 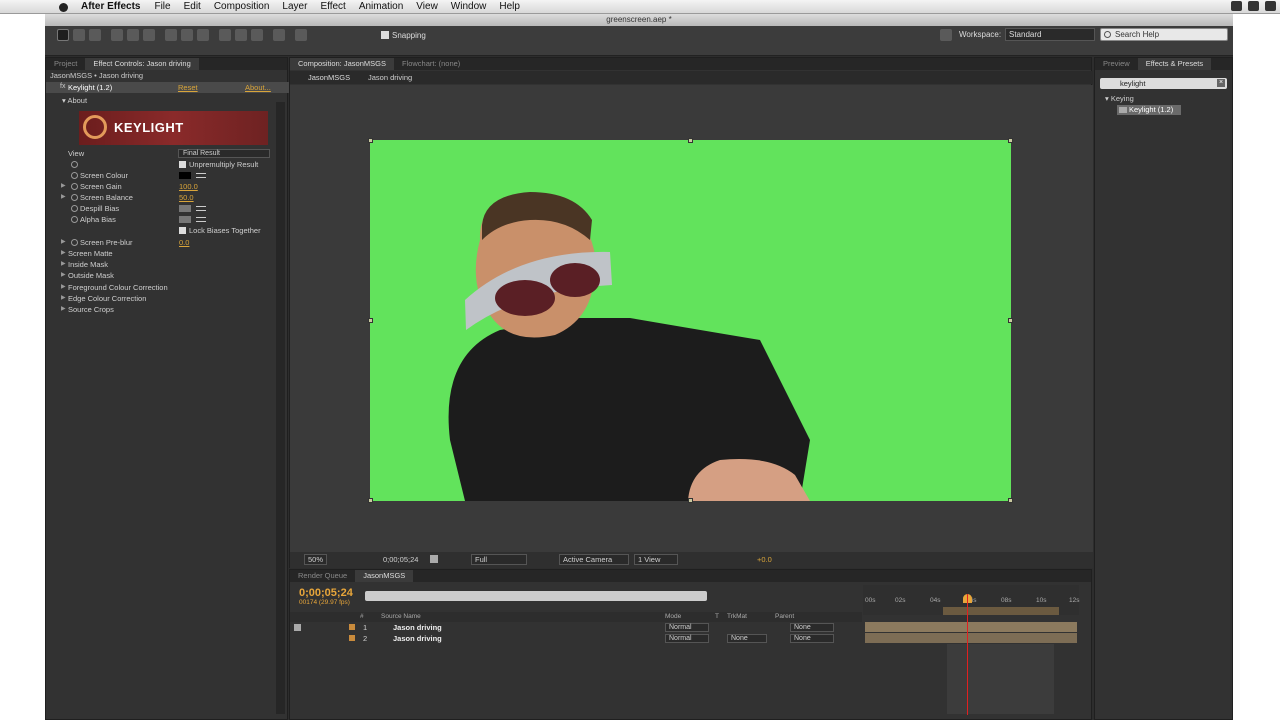 I want to click on group-screen-matte: ▶ Screen Matte, so click(x=167, y=253).